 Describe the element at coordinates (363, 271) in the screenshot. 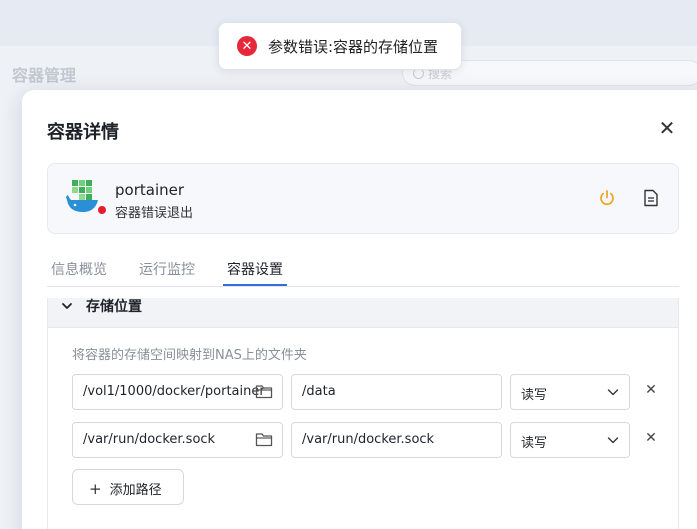

I see `tab-bar: 信息概览 运行监控 容器设置` at that location.